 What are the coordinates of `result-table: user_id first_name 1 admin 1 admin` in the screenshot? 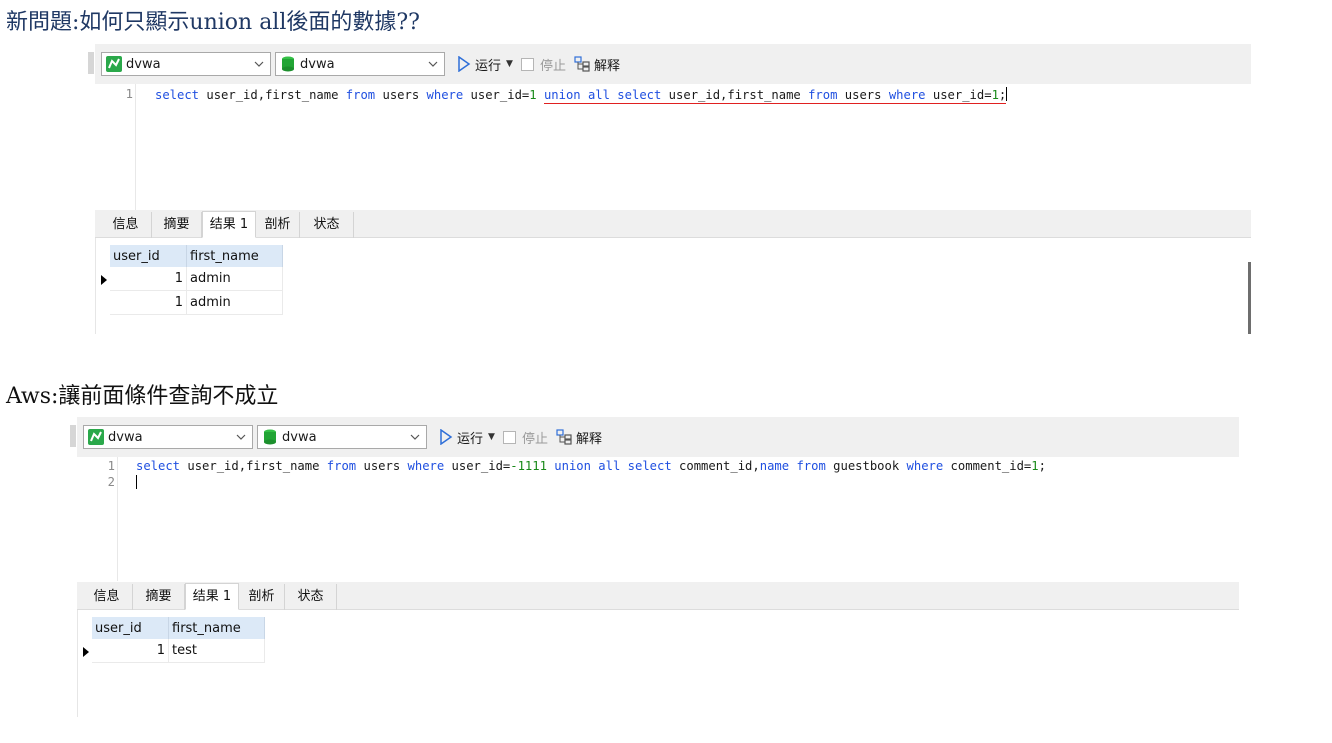 It's located at (196, 280).